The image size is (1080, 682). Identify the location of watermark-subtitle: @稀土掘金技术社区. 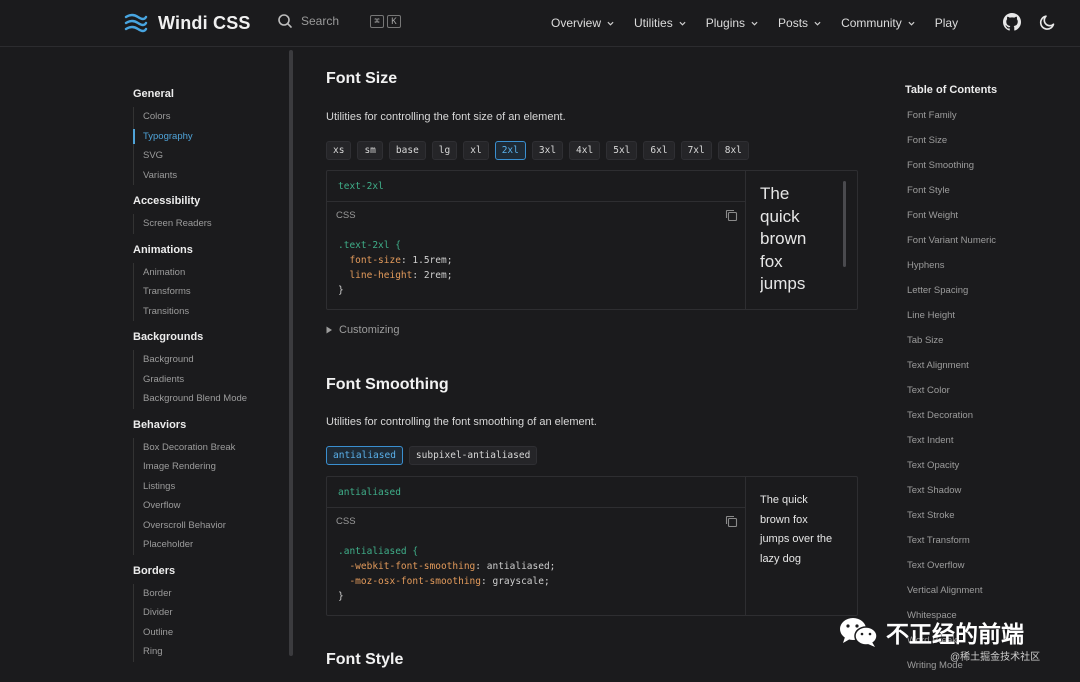
(995, 657).